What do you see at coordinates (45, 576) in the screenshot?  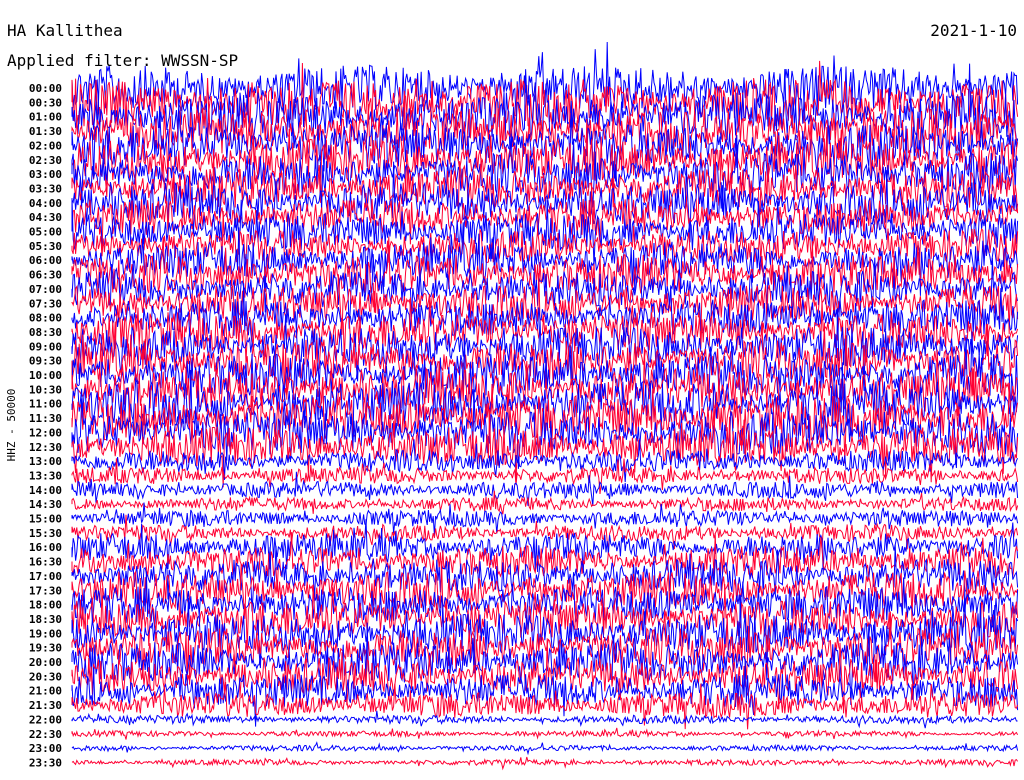 I see `y-tick-label: 17:00` at bounding box center [45, 576].